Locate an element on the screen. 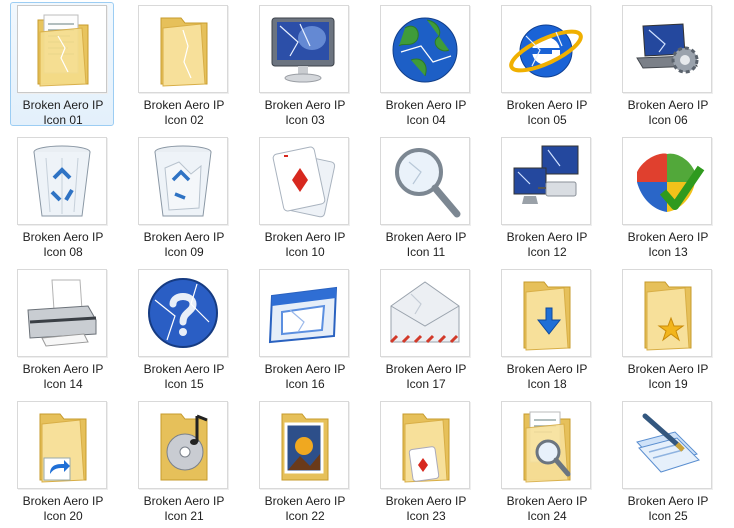 The height and width of the screenshot is (528, 734). download-folder-icon is located at coordinates (547, 316).